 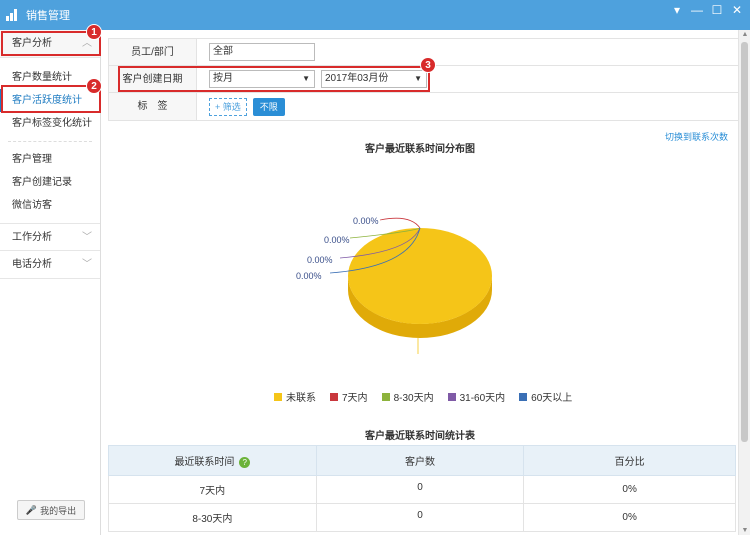 What do you see at coordinates (153, 52) in the screenshot?
I see `dept-label: 员工/部门` at bounding box center [153, 52].